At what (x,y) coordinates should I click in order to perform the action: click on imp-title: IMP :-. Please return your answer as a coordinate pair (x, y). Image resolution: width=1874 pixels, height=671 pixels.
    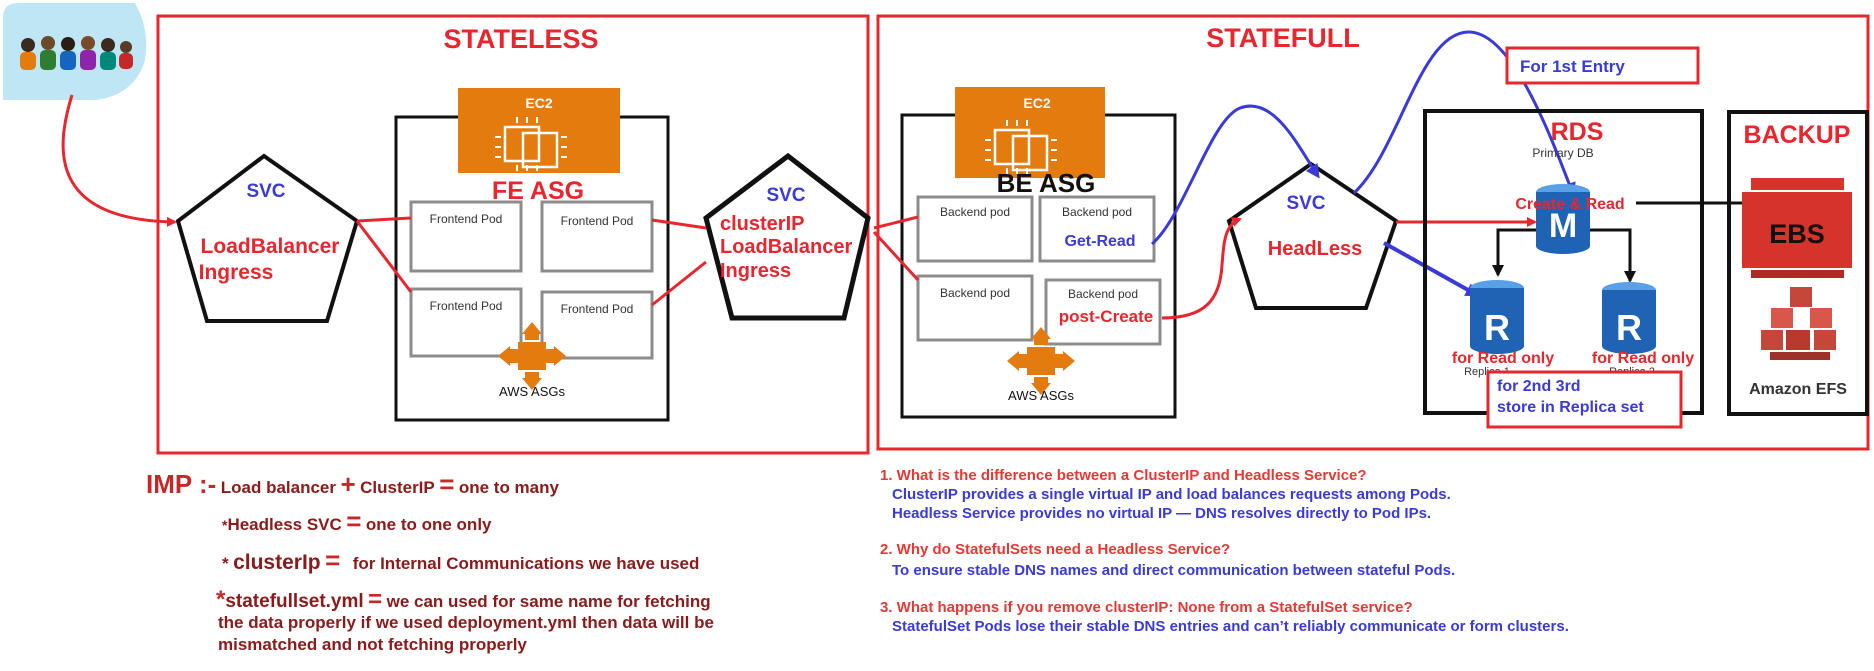
    Looking at the image, I should click on (181, 484).